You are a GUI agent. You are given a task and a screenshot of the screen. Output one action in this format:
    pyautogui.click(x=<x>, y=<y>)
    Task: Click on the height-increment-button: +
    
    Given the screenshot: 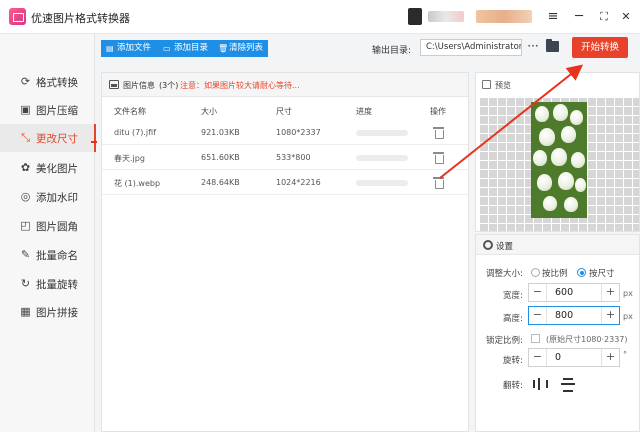 What is the action you would take?
    pyautogui.click(x=610, y=315)
    